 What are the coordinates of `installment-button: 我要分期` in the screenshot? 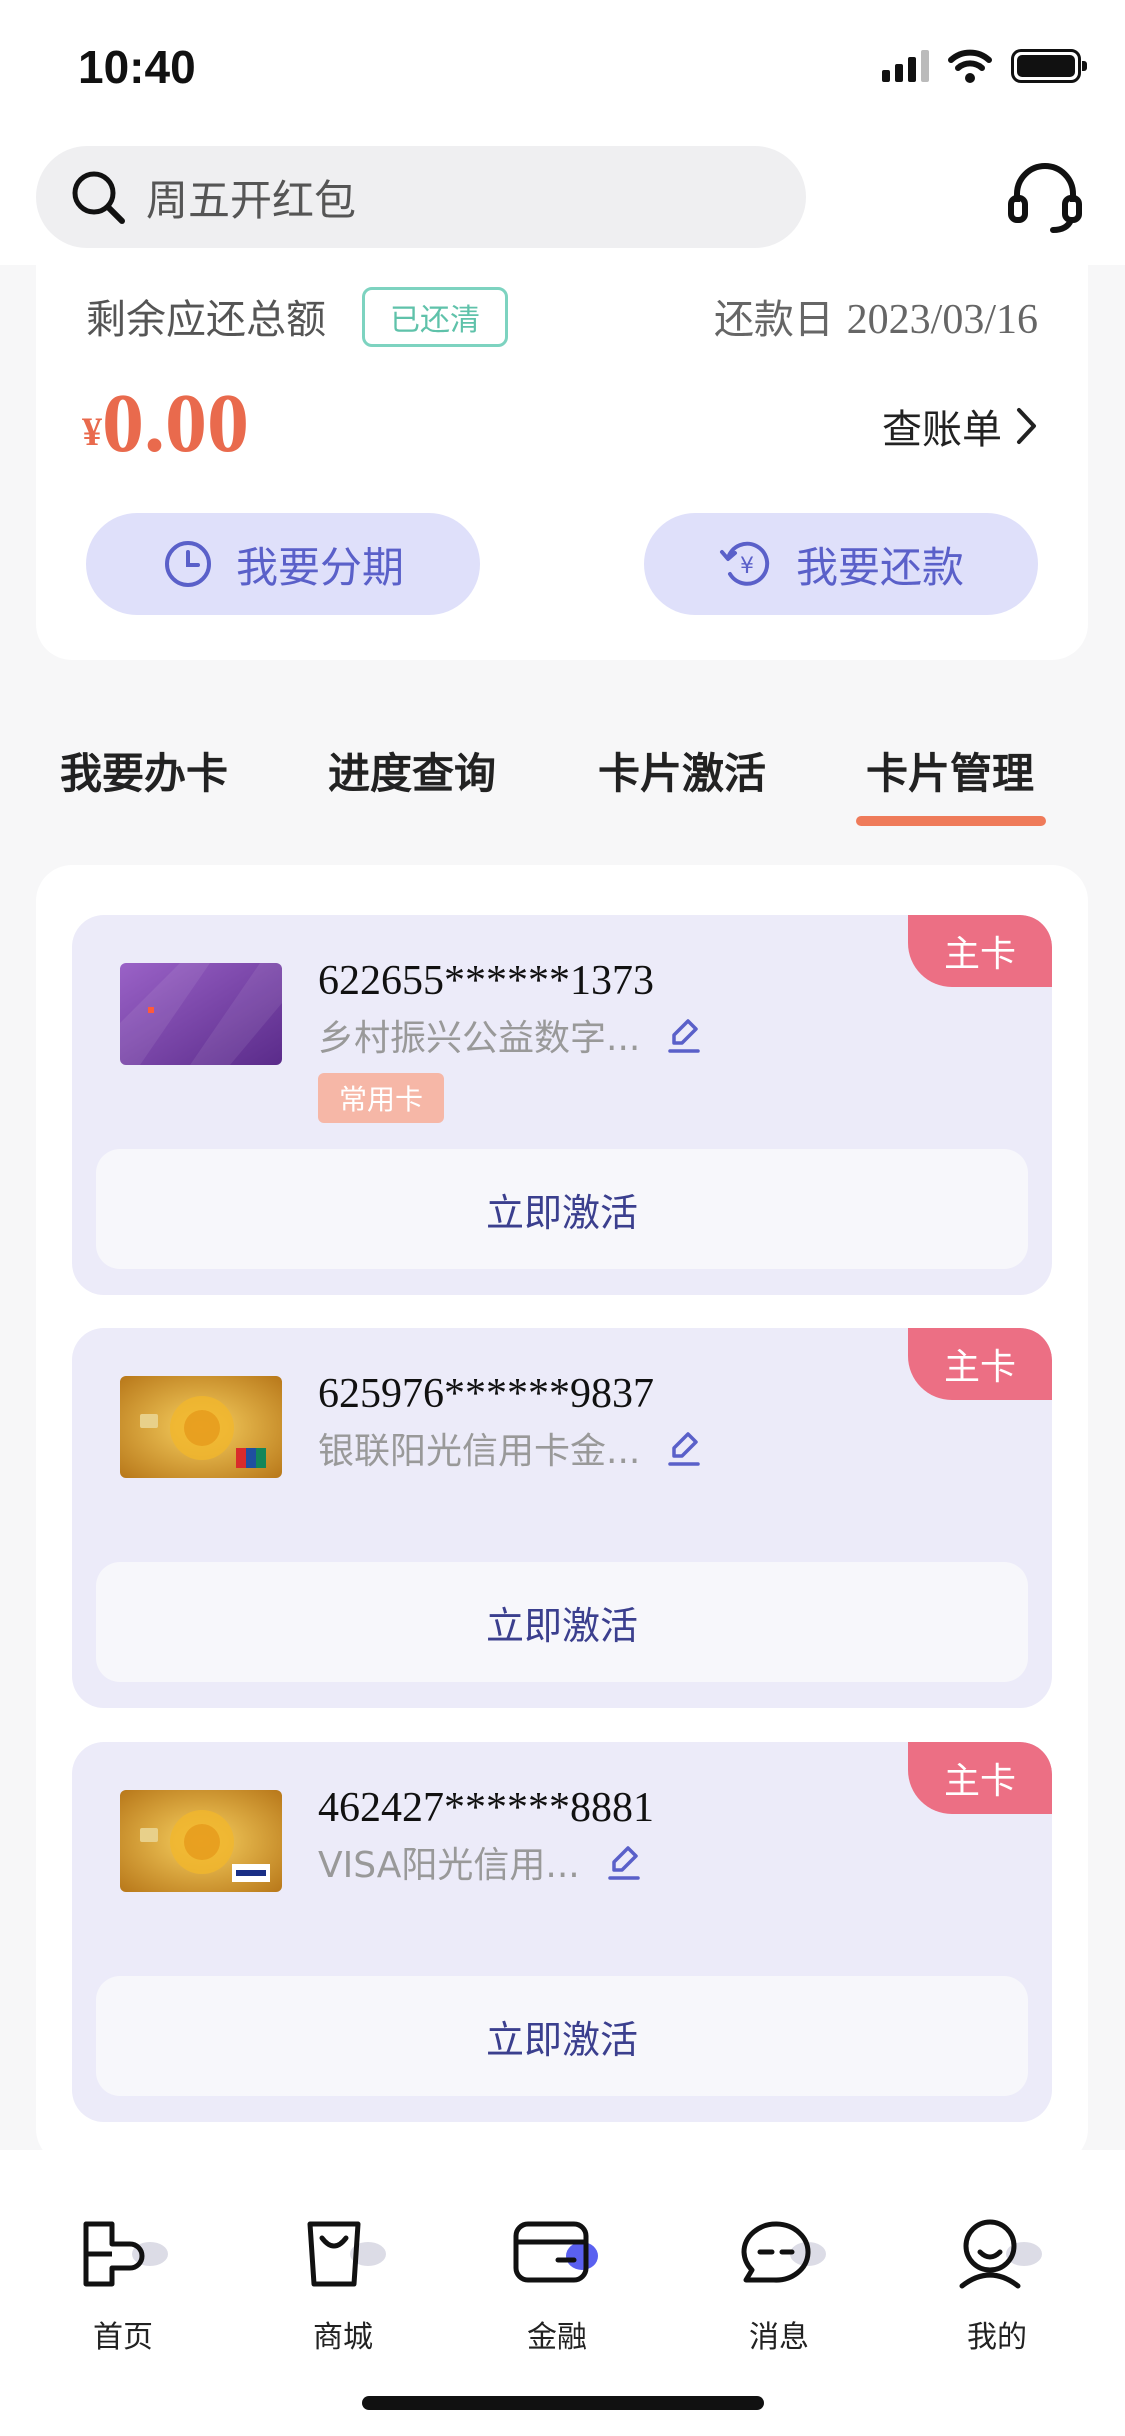 It's located at (283, 564).